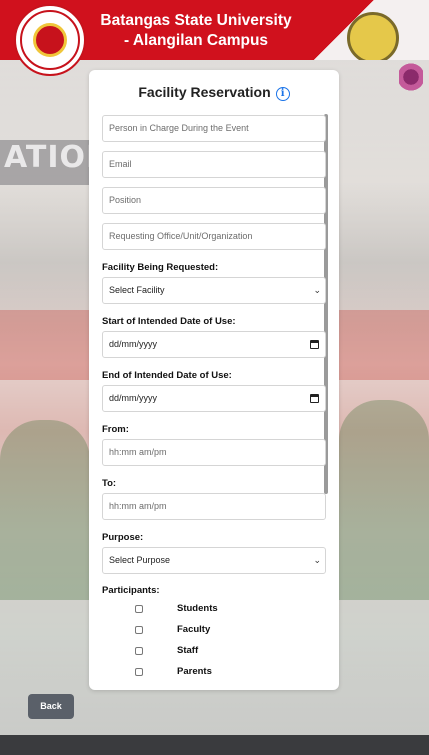 This screenshot has width=429, height=755. What do you see at coordinates (123, 537) in the screenshot?
I see `purpose-label: Purpose:` at bounding box center [123, 537].